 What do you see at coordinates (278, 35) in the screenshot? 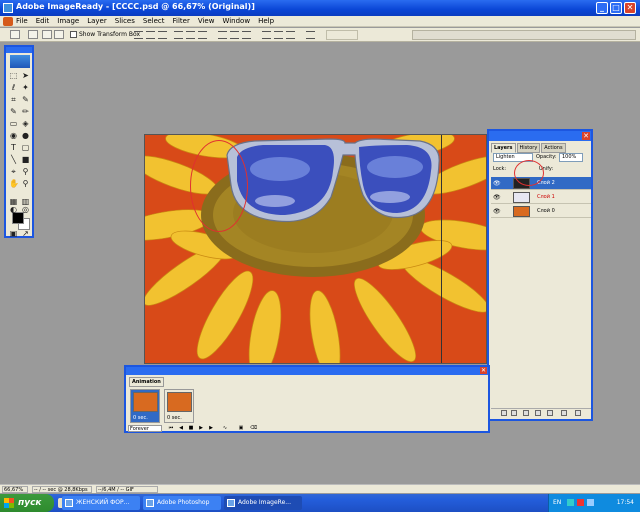
I see `distribute-hcenter-icon` at bounding box center [278, 35].